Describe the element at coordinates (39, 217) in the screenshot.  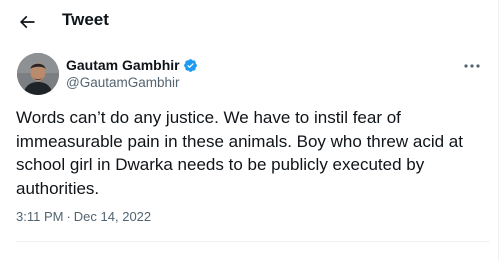
I see `tweet-time: 3:11 PM` at that location.